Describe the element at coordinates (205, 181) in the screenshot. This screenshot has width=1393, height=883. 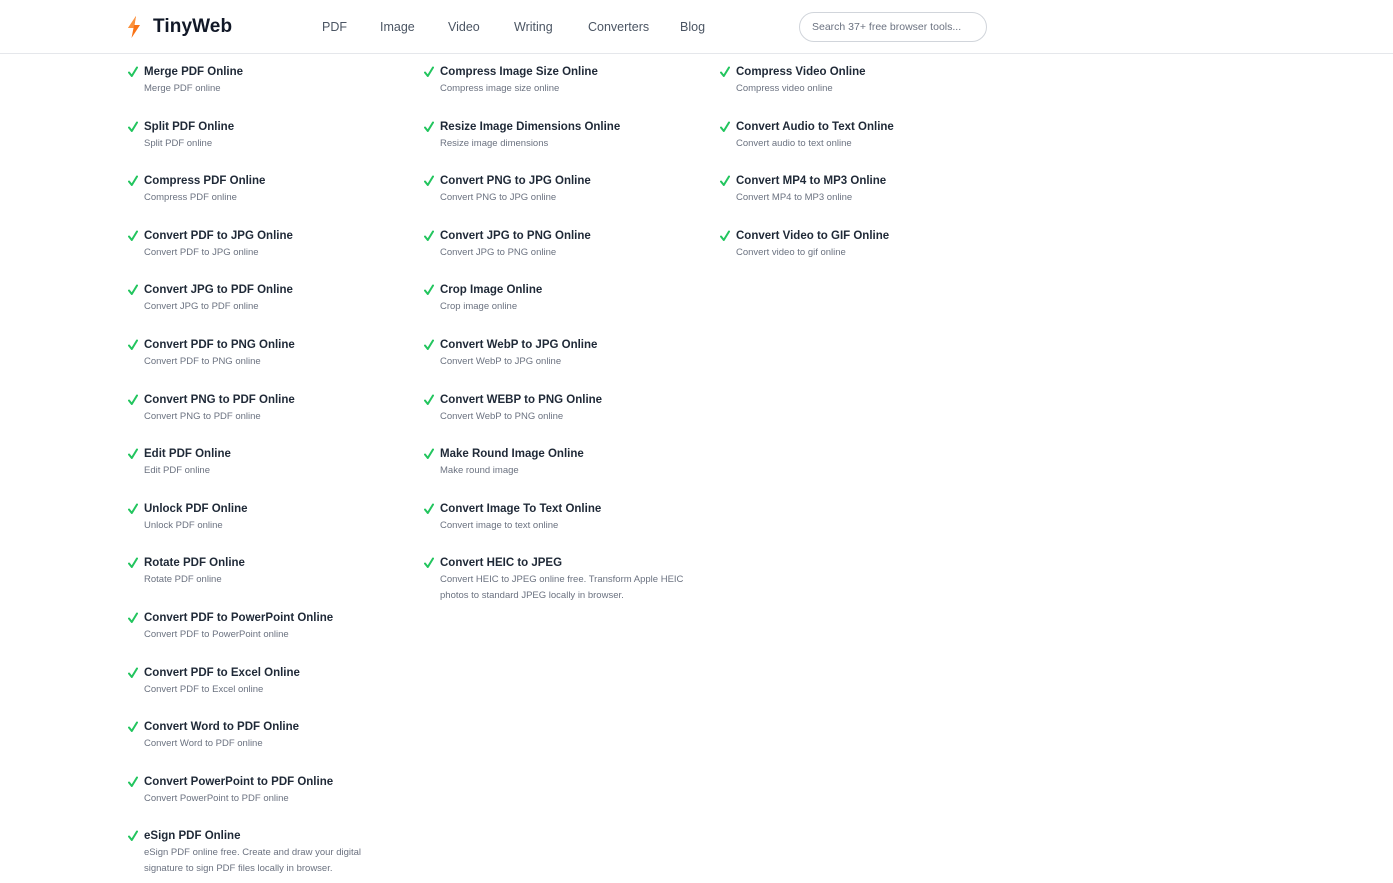
I see `tool-title: Compress PDF Online` at that location.